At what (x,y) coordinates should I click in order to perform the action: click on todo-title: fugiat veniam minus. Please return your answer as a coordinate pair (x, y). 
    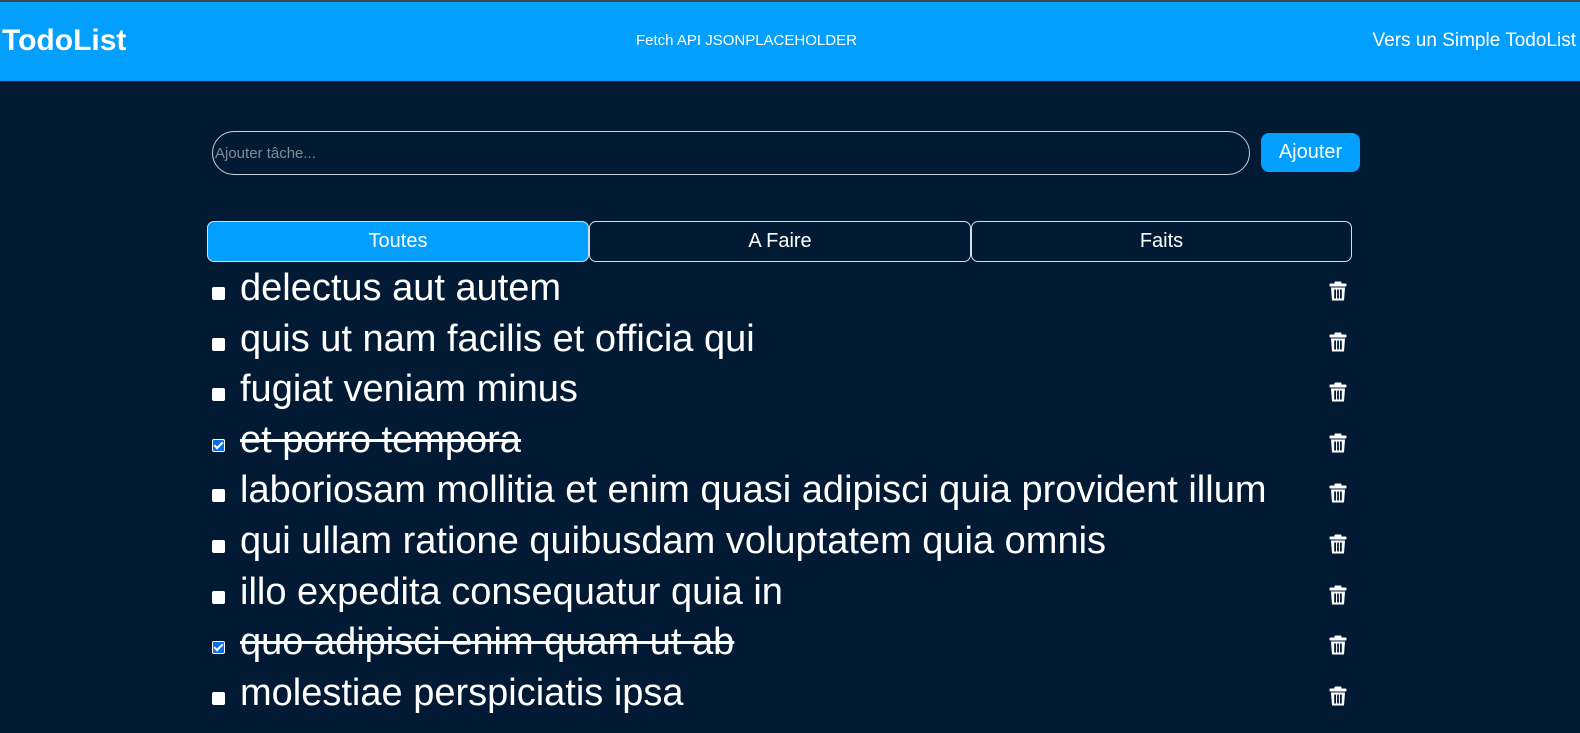
    Looking at the image, I should click on (409, 389).